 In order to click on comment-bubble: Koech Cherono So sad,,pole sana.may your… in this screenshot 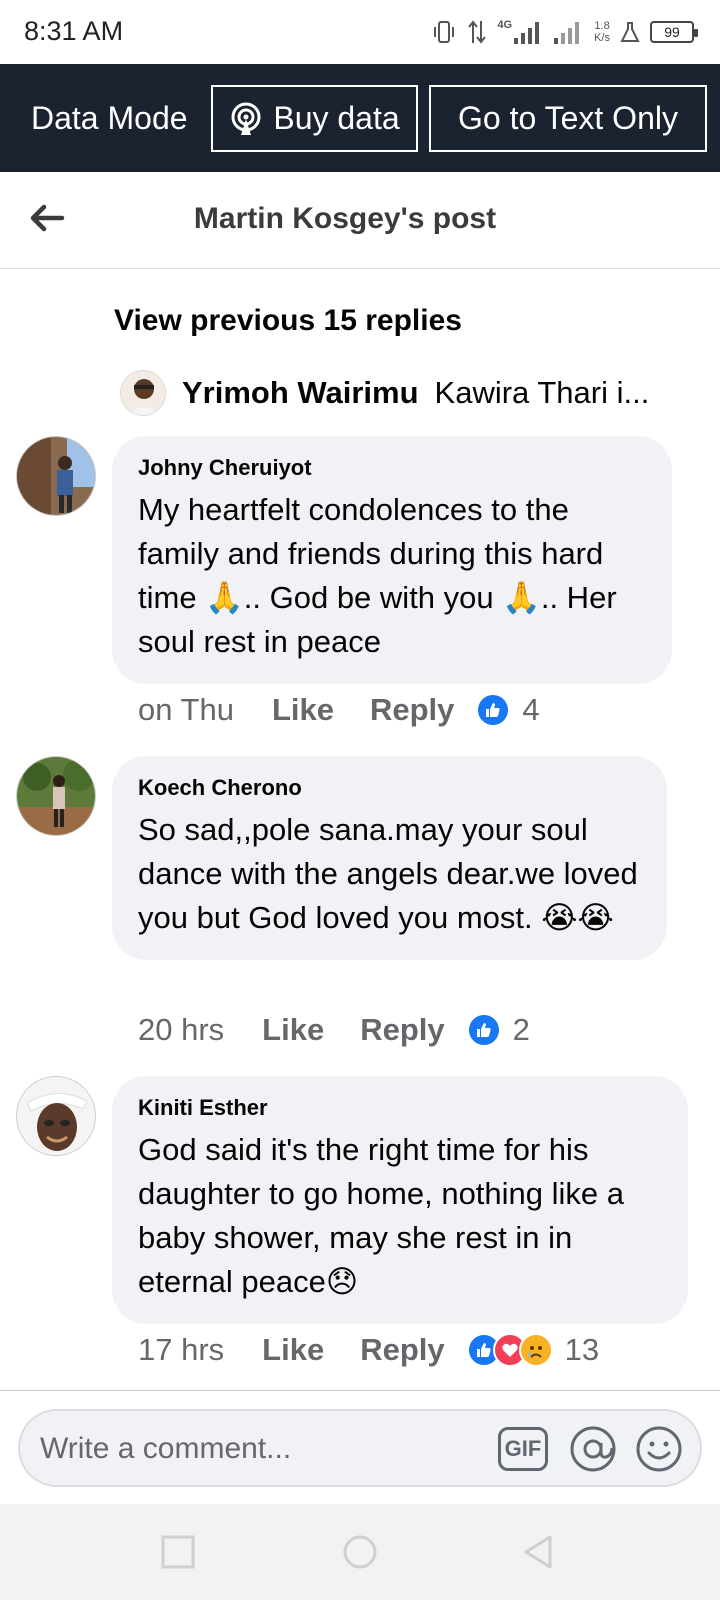, I will do `click(389, 858)`.